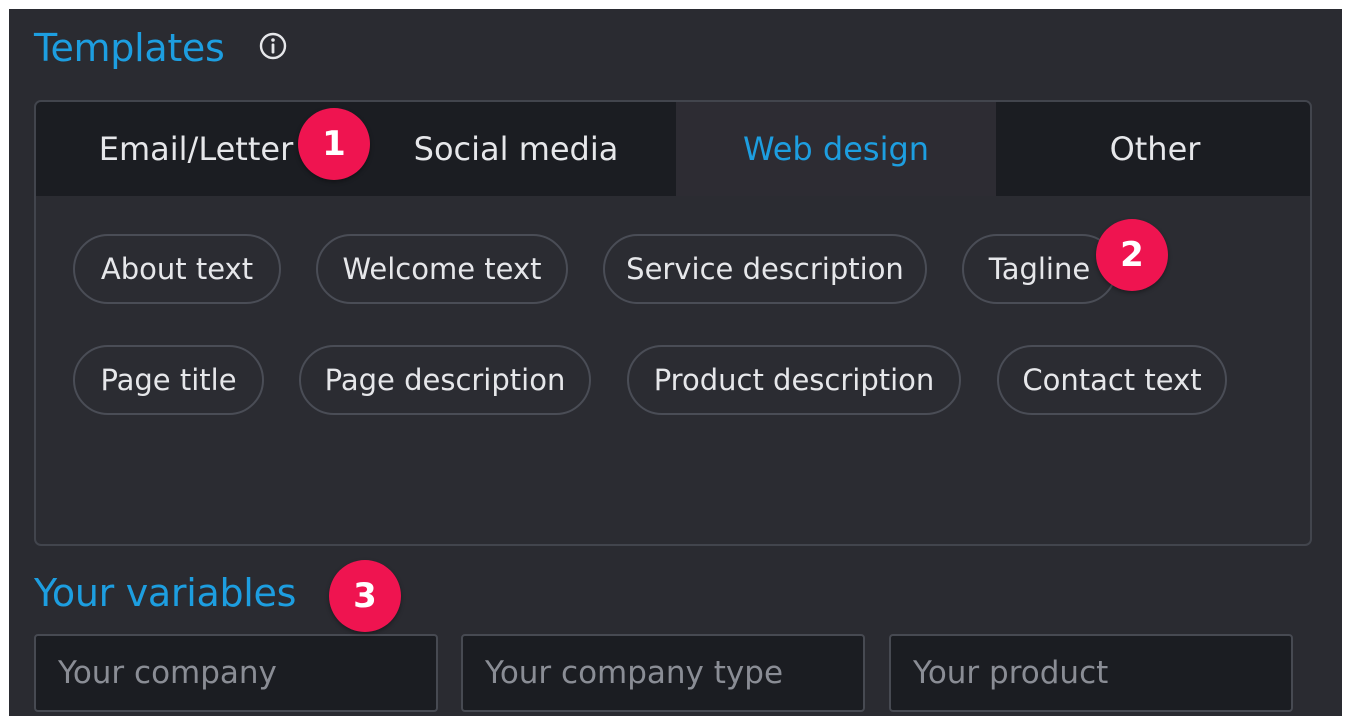  Describe the element at coordinates (634, 673) in the screenshot. I see `company-type-input-placeholder: Your company type` at that location.